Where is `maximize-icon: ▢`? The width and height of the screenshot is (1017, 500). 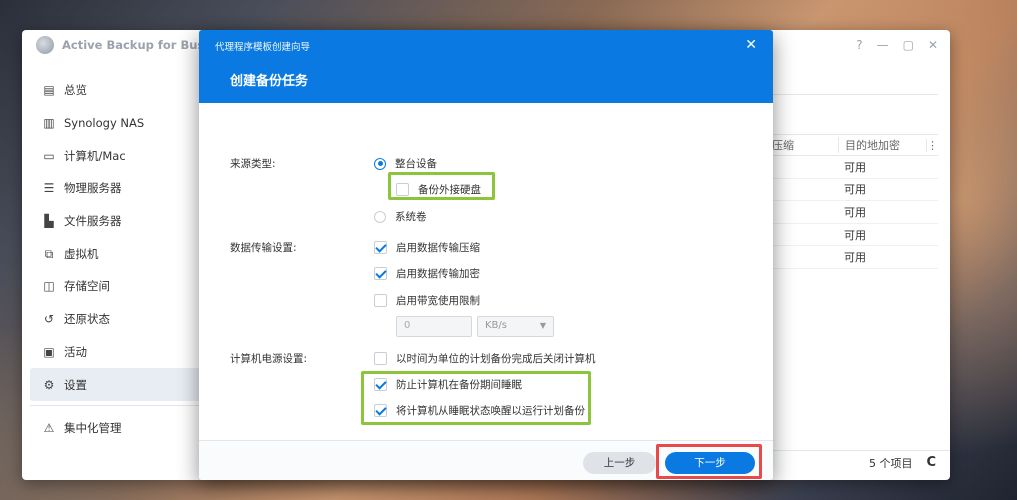
maximize-icon: ▢ is located at coordinates (908, 45).